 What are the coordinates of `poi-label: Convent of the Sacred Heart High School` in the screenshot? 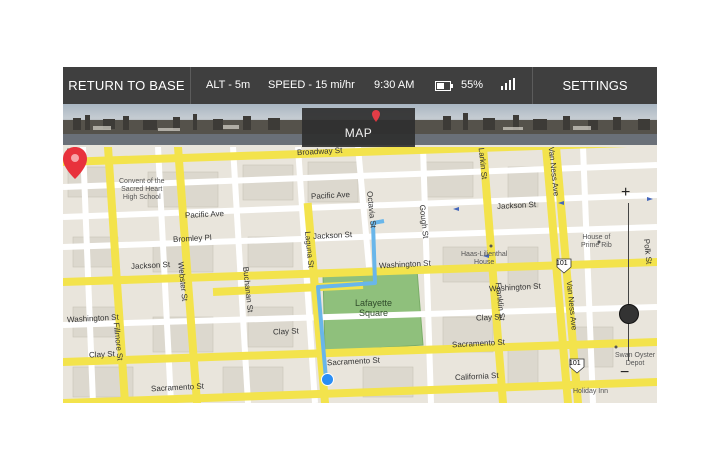 It's located at (142, 189).